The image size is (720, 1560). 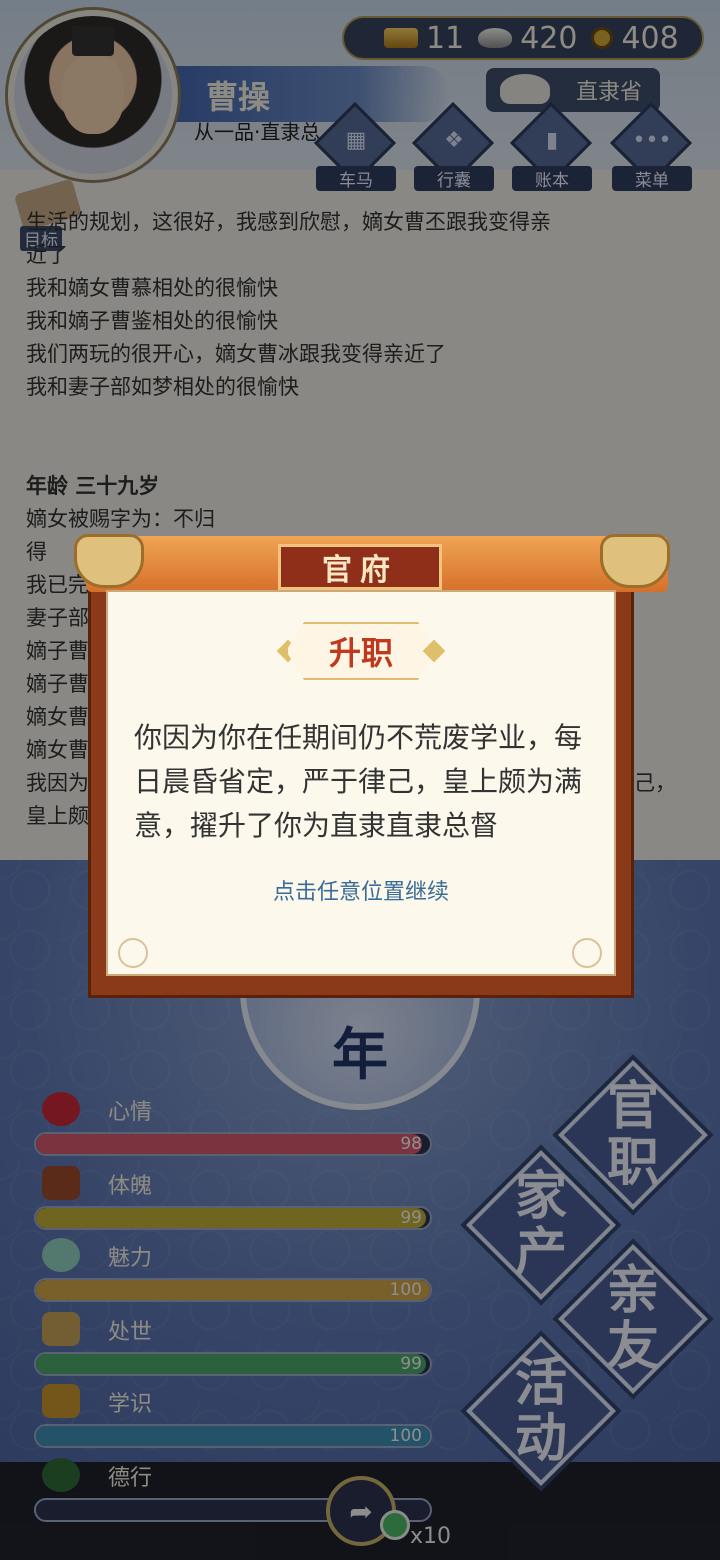 What do you see at coordinates (360, 567) in the screenshot?
I see `modal-title: 官府` at bounding box center [360, 567].